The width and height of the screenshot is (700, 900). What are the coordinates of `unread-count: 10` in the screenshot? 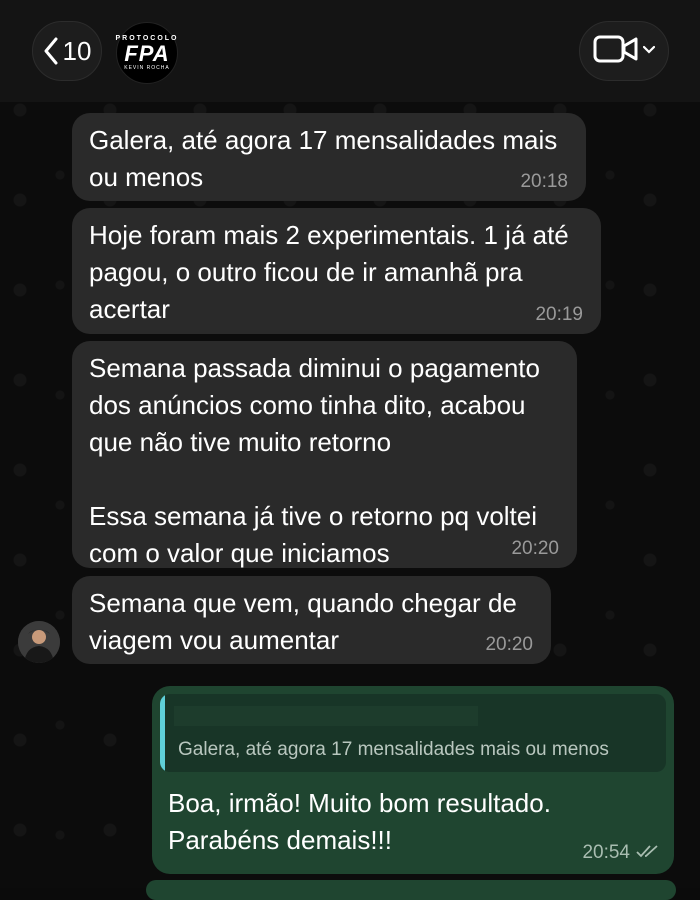 It's located at (77, 50).